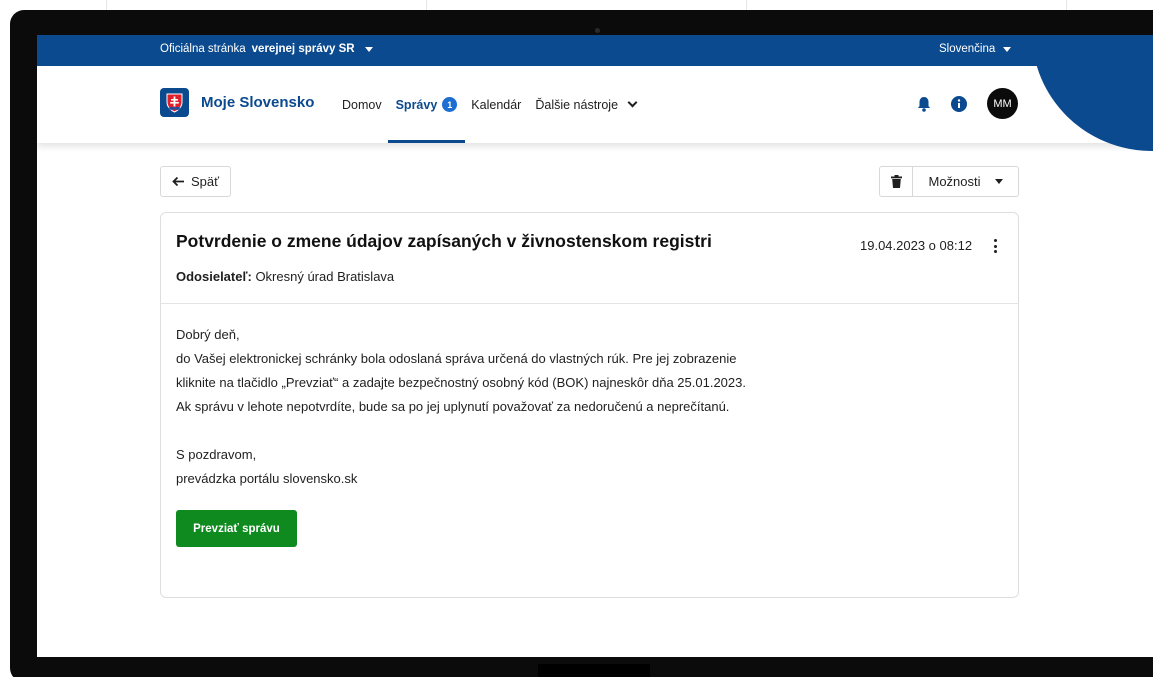 The image size is (1153, 677). What do you see at coordinates (967, 103) in the screenshot?
I see `header-actions: MM` at bounding box center [967, 103].